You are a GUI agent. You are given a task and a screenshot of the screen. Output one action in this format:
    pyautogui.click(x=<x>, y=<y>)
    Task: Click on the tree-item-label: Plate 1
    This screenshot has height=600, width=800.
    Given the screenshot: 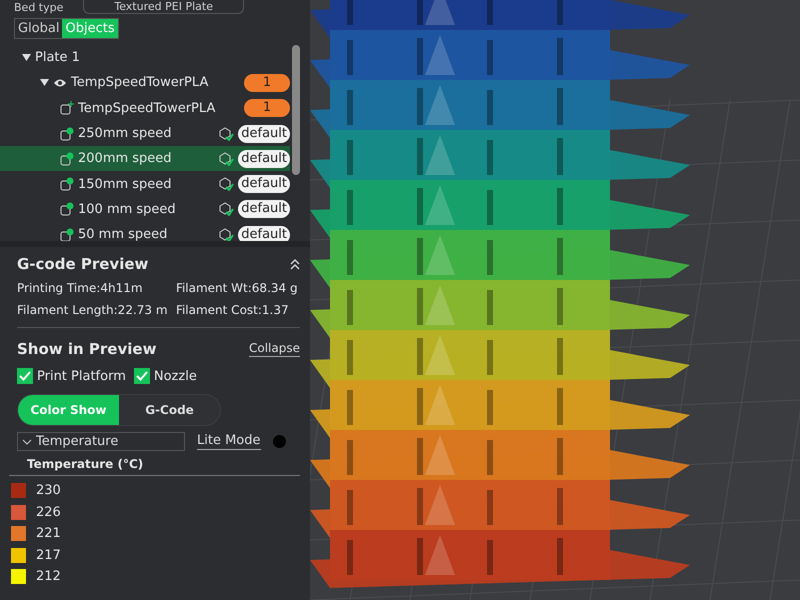 What is the action you would take?
    pyautogui.click(x=57, y=58)
    